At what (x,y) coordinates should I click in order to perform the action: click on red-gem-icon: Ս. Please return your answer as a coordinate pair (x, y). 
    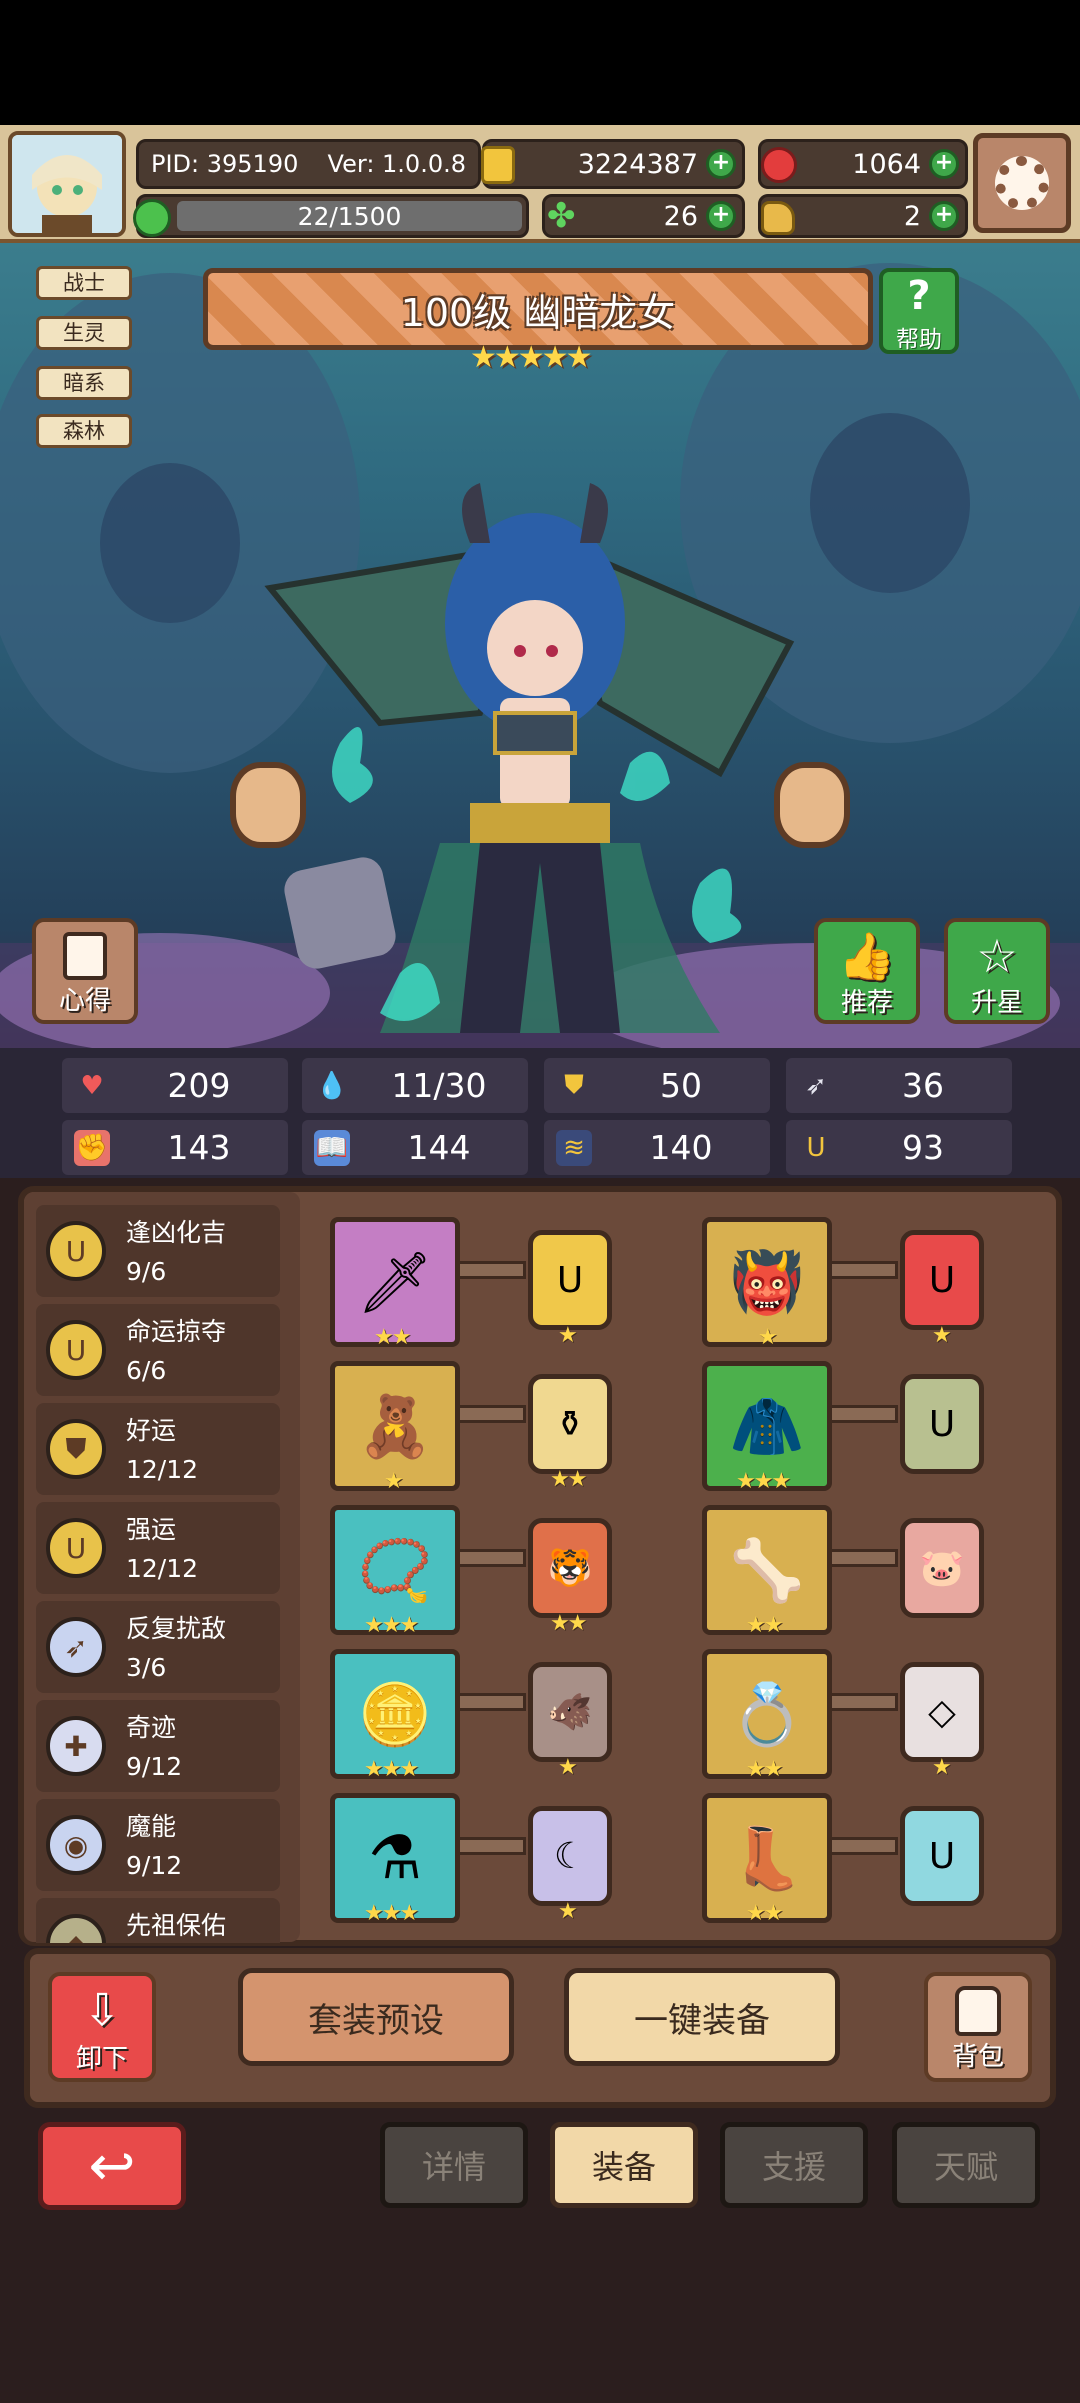
    Looking at the image, I should click on (942, 1280).